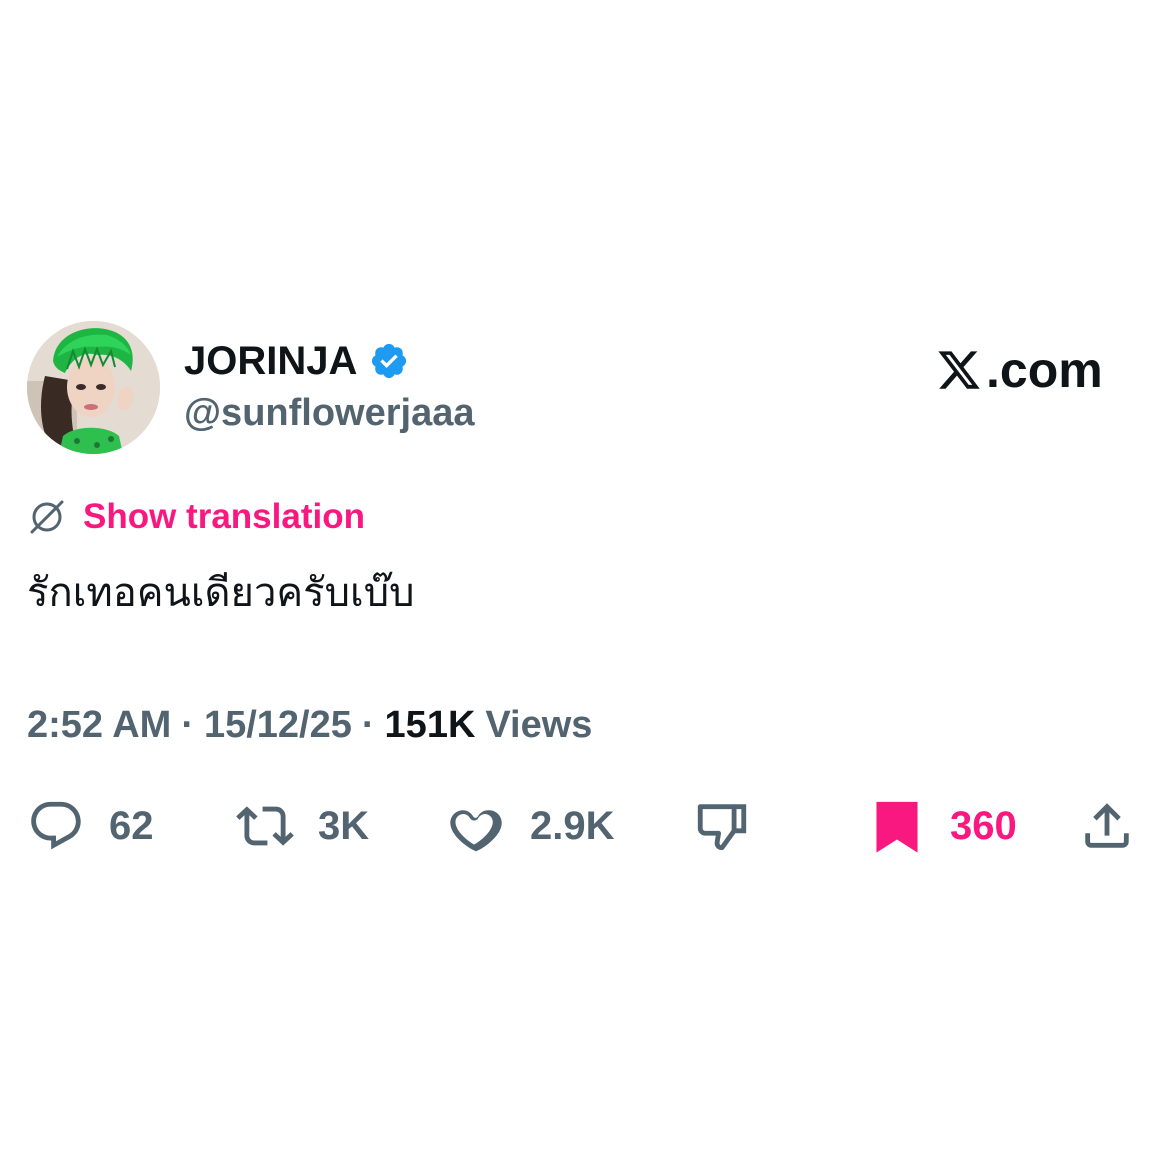  I want to click on show-translation-link: Show translation, so click(224, 517).